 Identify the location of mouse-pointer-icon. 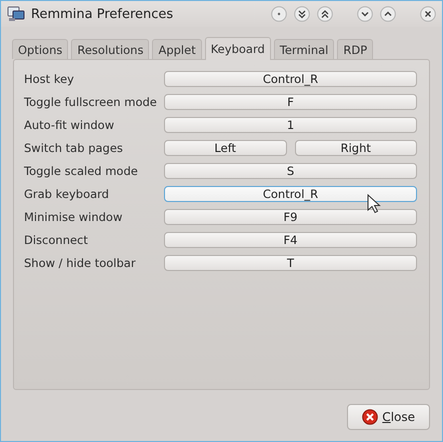
(374, 204).